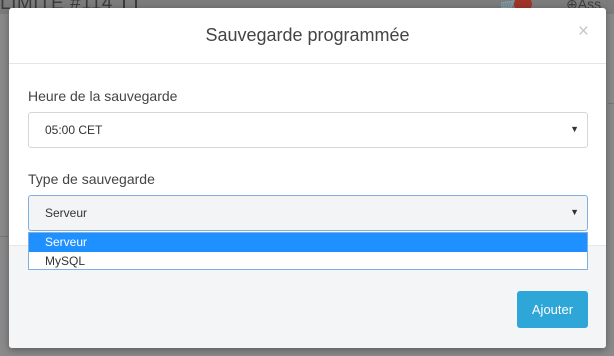 The image size is (614, 356). What do you see at coordinates (103, 96) in the screenshot?
I see `backup-time-label: Heure de la sauvegarde` at bounding box center [103, 96].